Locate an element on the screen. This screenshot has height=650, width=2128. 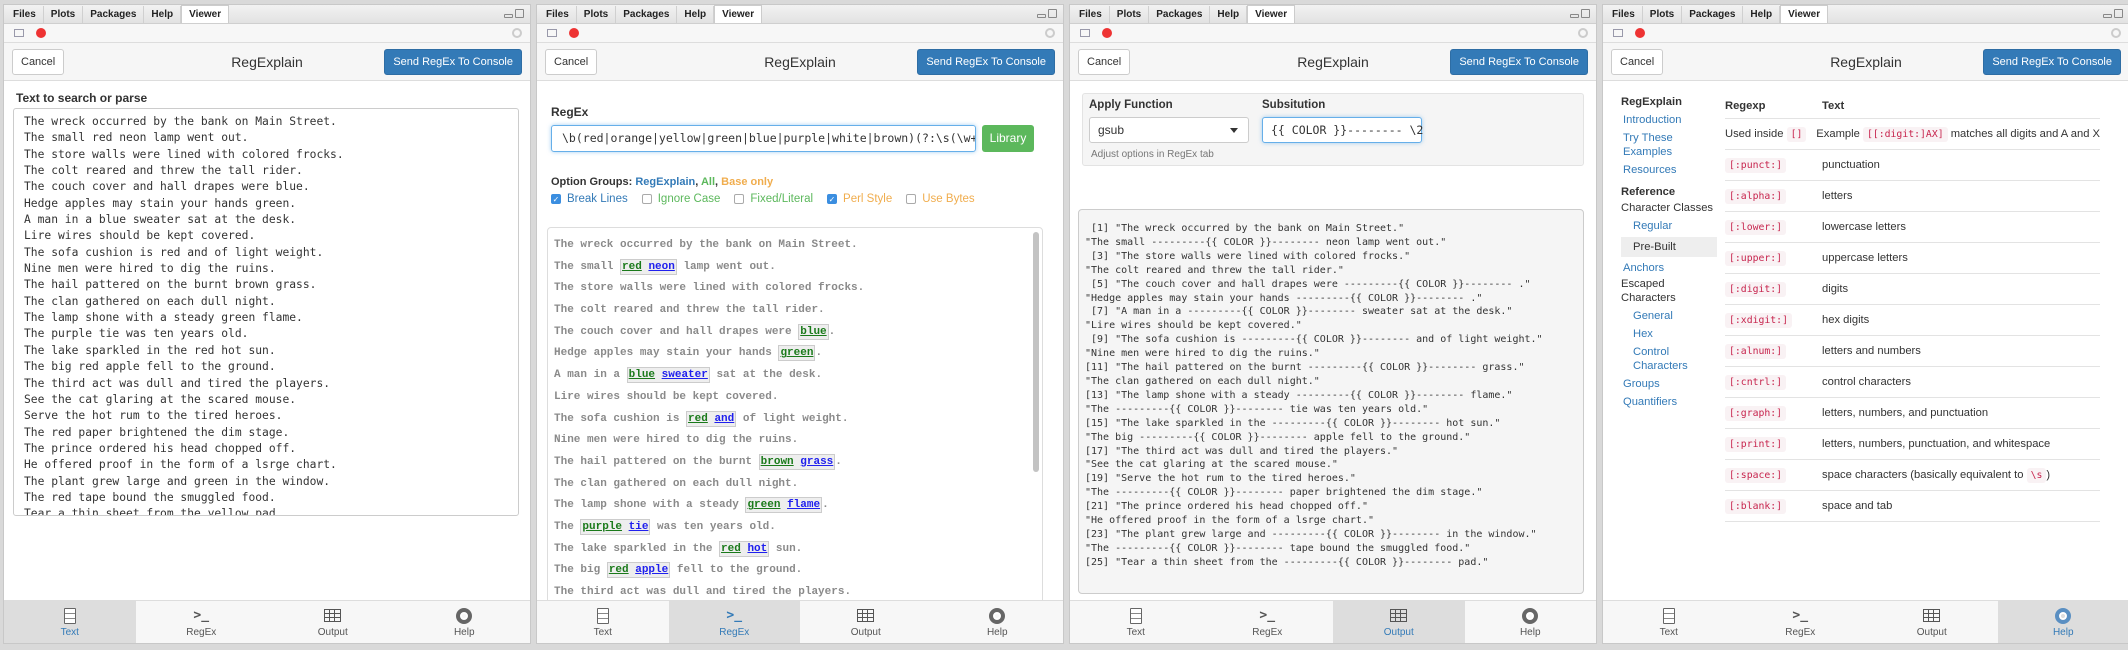
apply-function-select: gsub is located at coordinates (1169, 130).